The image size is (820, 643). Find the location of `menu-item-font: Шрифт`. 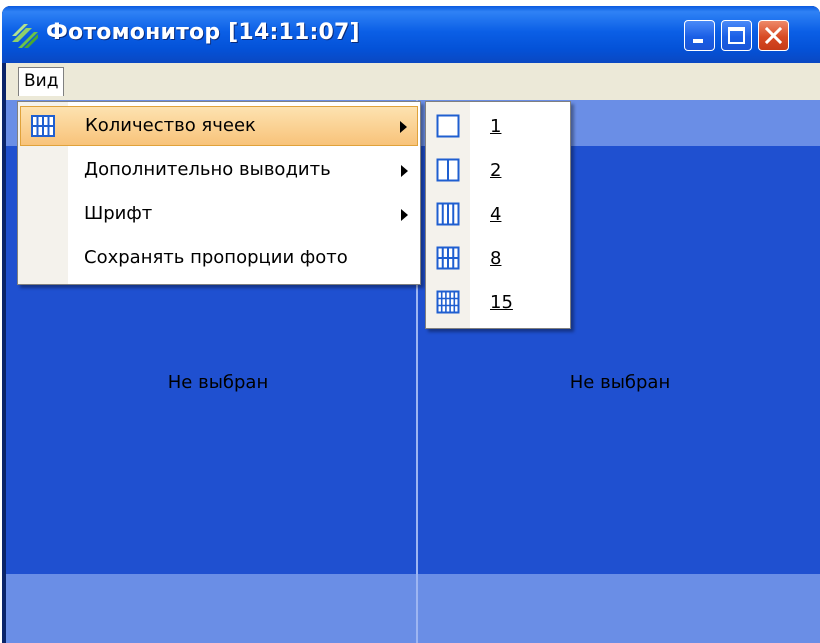

menu-item-font: Шрифт is located at coordinates (219, 215).